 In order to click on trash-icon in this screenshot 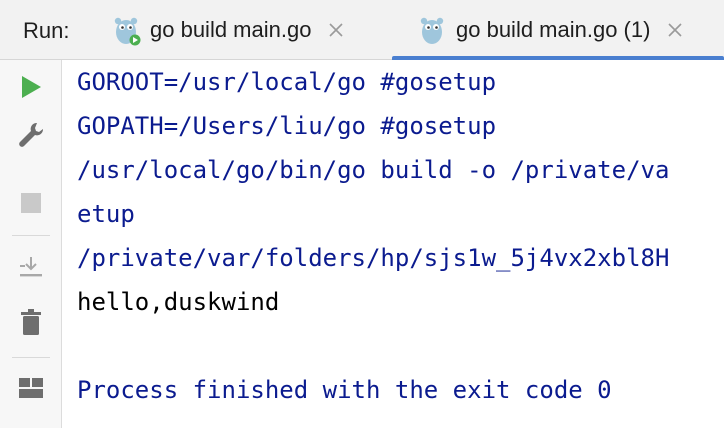, I will do `click(31, 322)`.